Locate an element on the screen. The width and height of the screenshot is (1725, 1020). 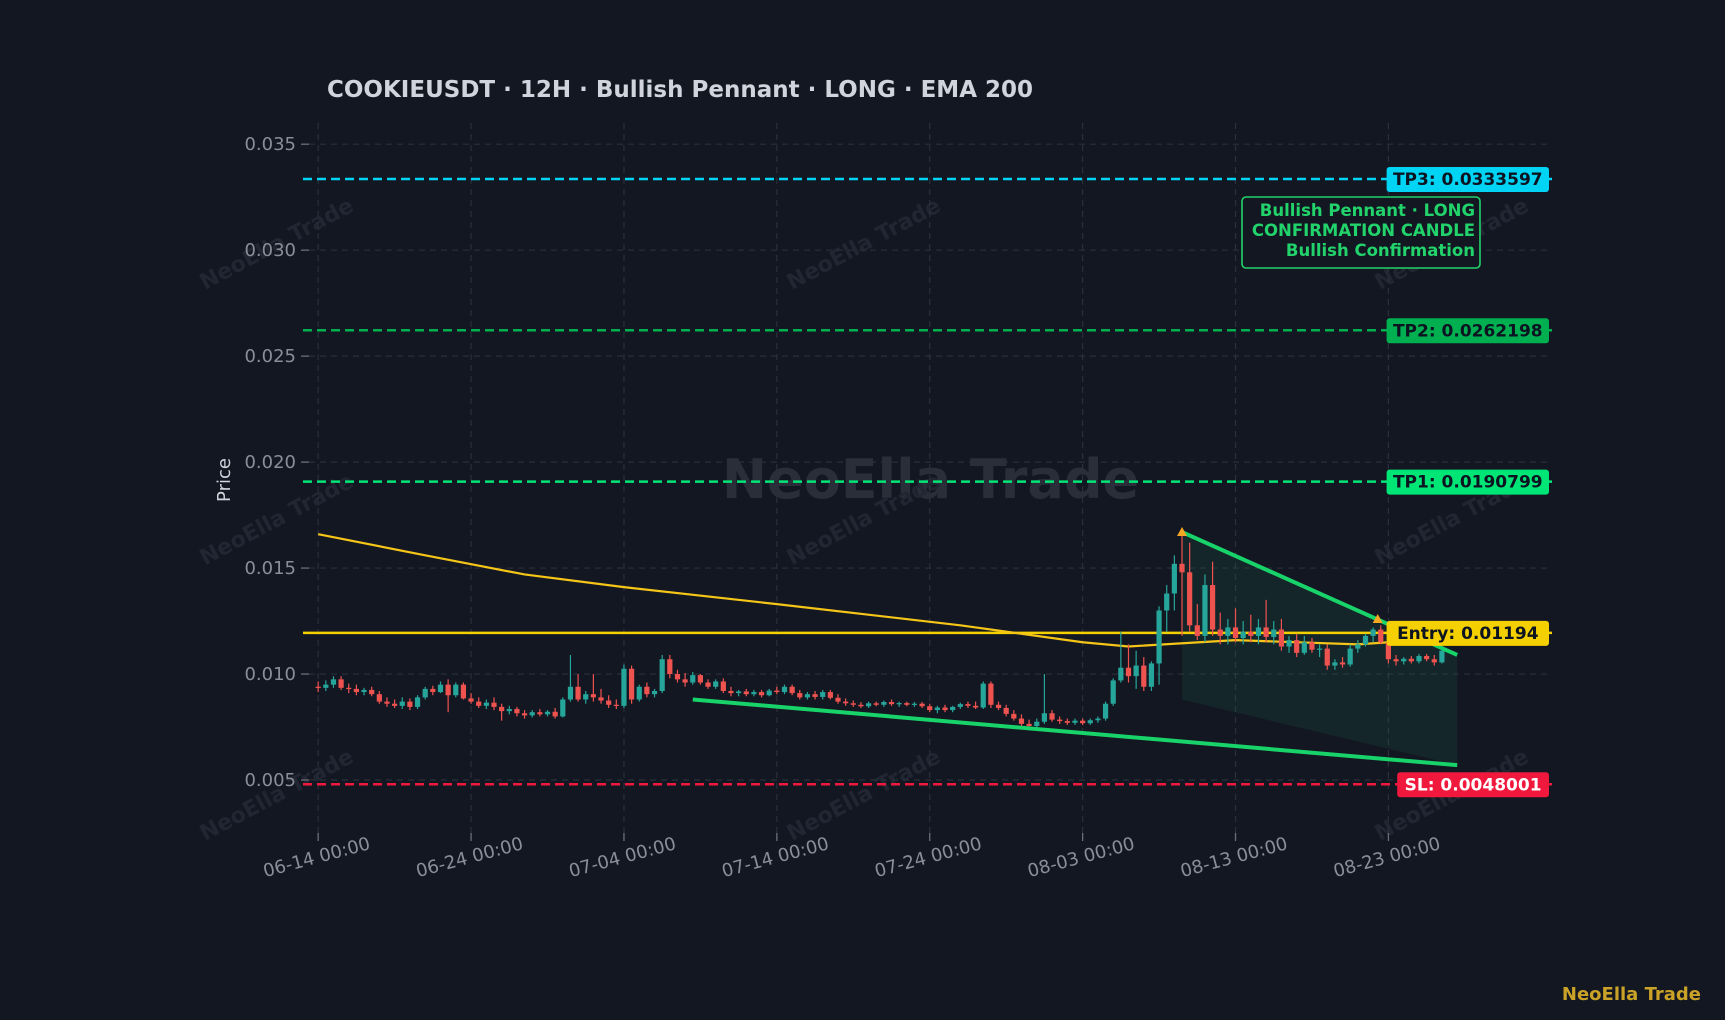
x-tick-label: 06-24 00:00 is located at coordinates (470, 857).